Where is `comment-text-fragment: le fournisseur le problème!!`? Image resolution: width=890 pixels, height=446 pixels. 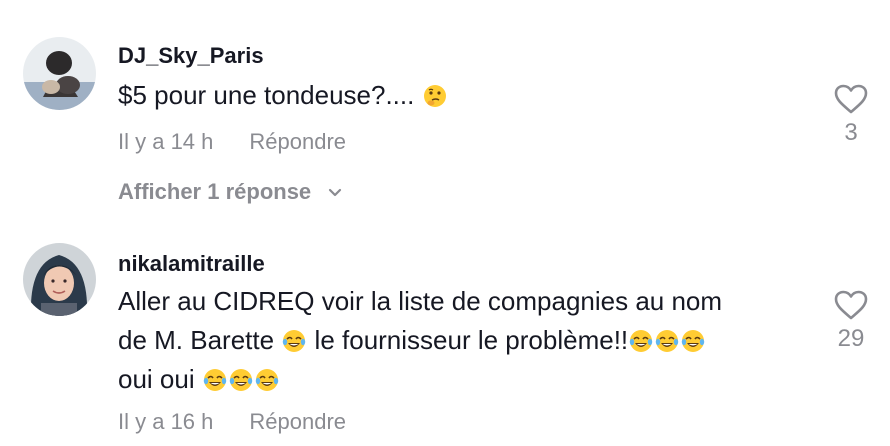
comment-text-fragment: le fournisseur le problème!! is located at coordinates (471, 340).